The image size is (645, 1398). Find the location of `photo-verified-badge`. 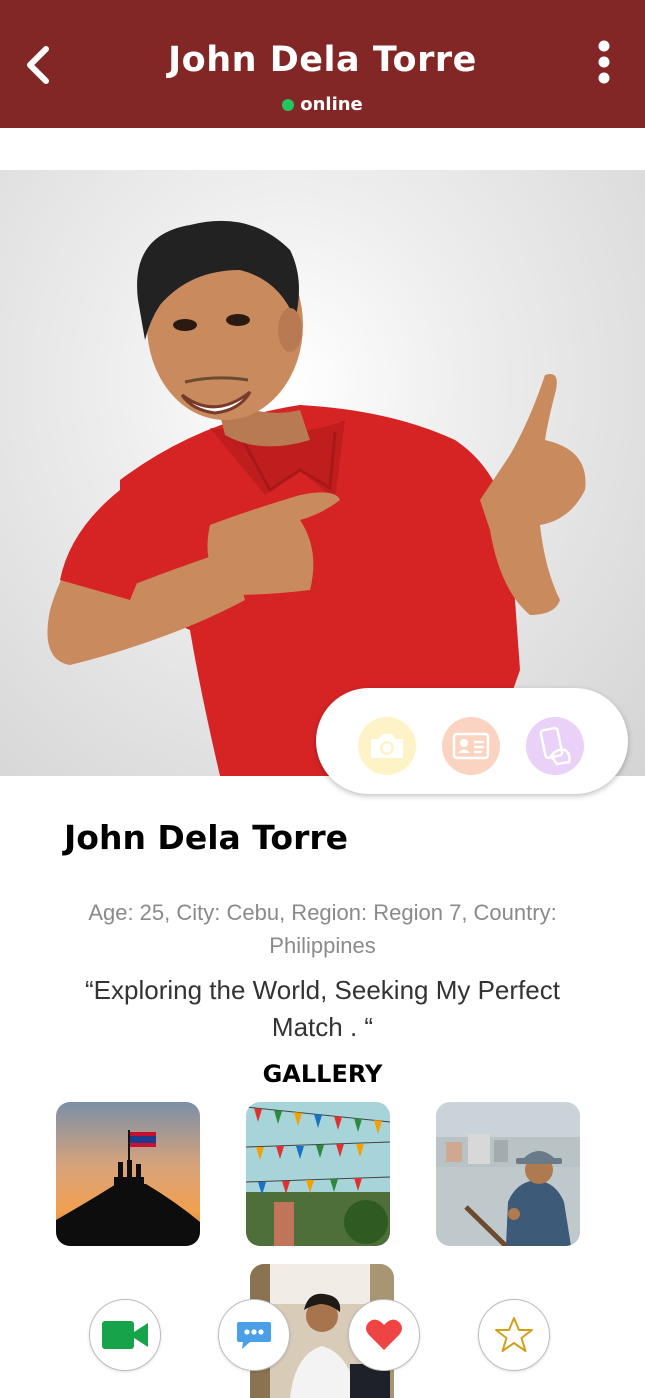

photo-verified-badge is located at coordinates (387, 746).